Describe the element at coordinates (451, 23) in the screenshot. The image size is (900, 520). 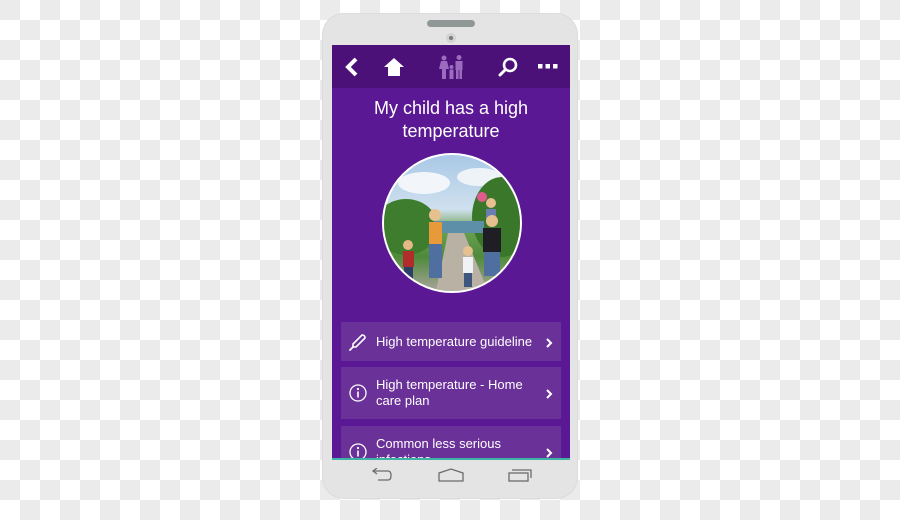
I see `phone-speaker` at that location.